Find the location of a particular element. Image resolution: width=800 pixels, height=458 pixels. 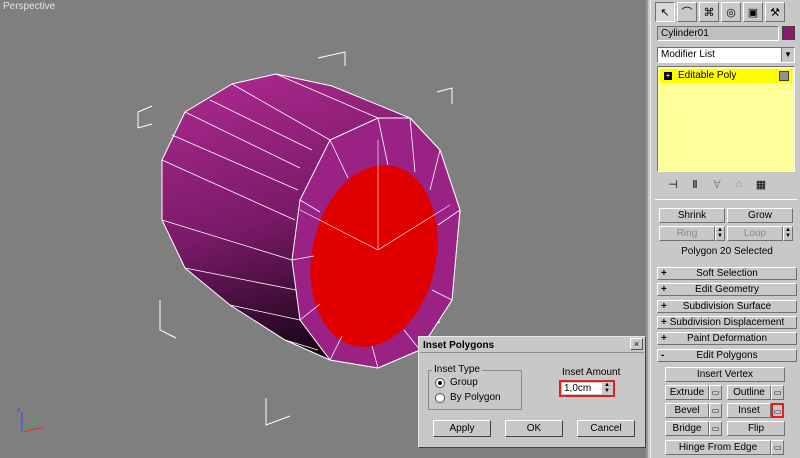

modify-tab: ⌒ is located at coordinates (687, 12).